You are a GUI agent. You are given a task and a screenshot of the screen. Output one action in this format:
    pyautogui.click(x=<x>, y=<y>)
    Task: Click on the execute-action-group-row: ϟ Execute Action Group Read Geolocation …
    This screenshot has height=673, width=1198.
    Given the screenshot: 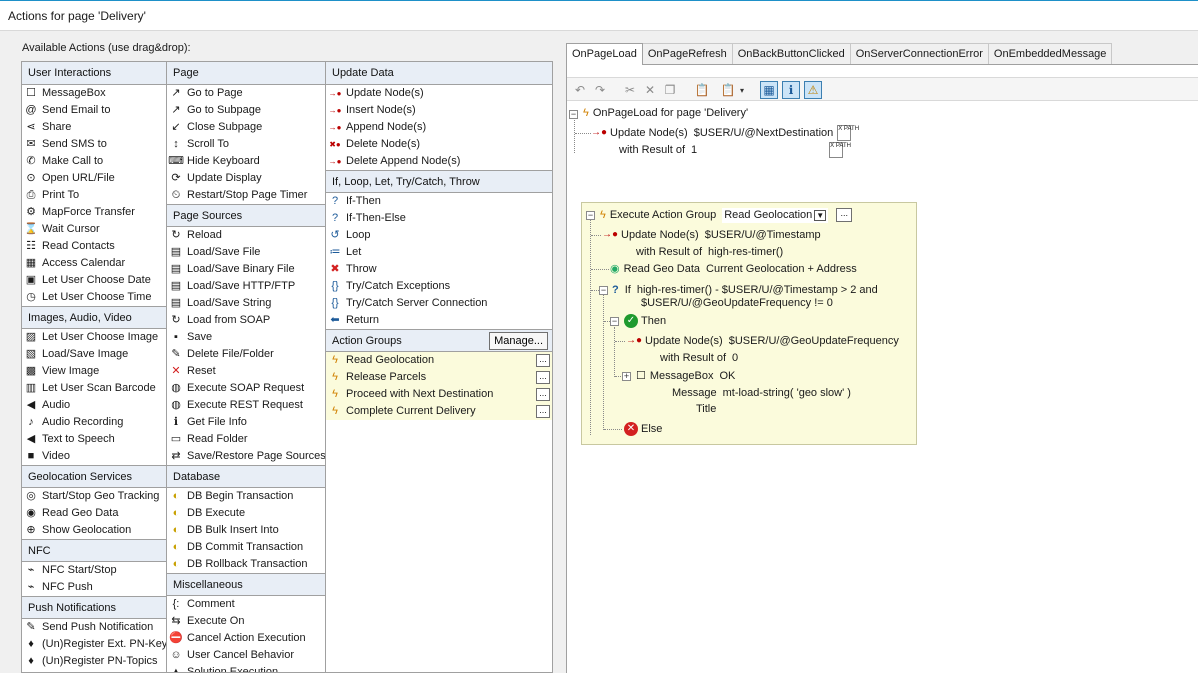 What is the action you would take?
    pyautogui.click(x=726, y=215)
    